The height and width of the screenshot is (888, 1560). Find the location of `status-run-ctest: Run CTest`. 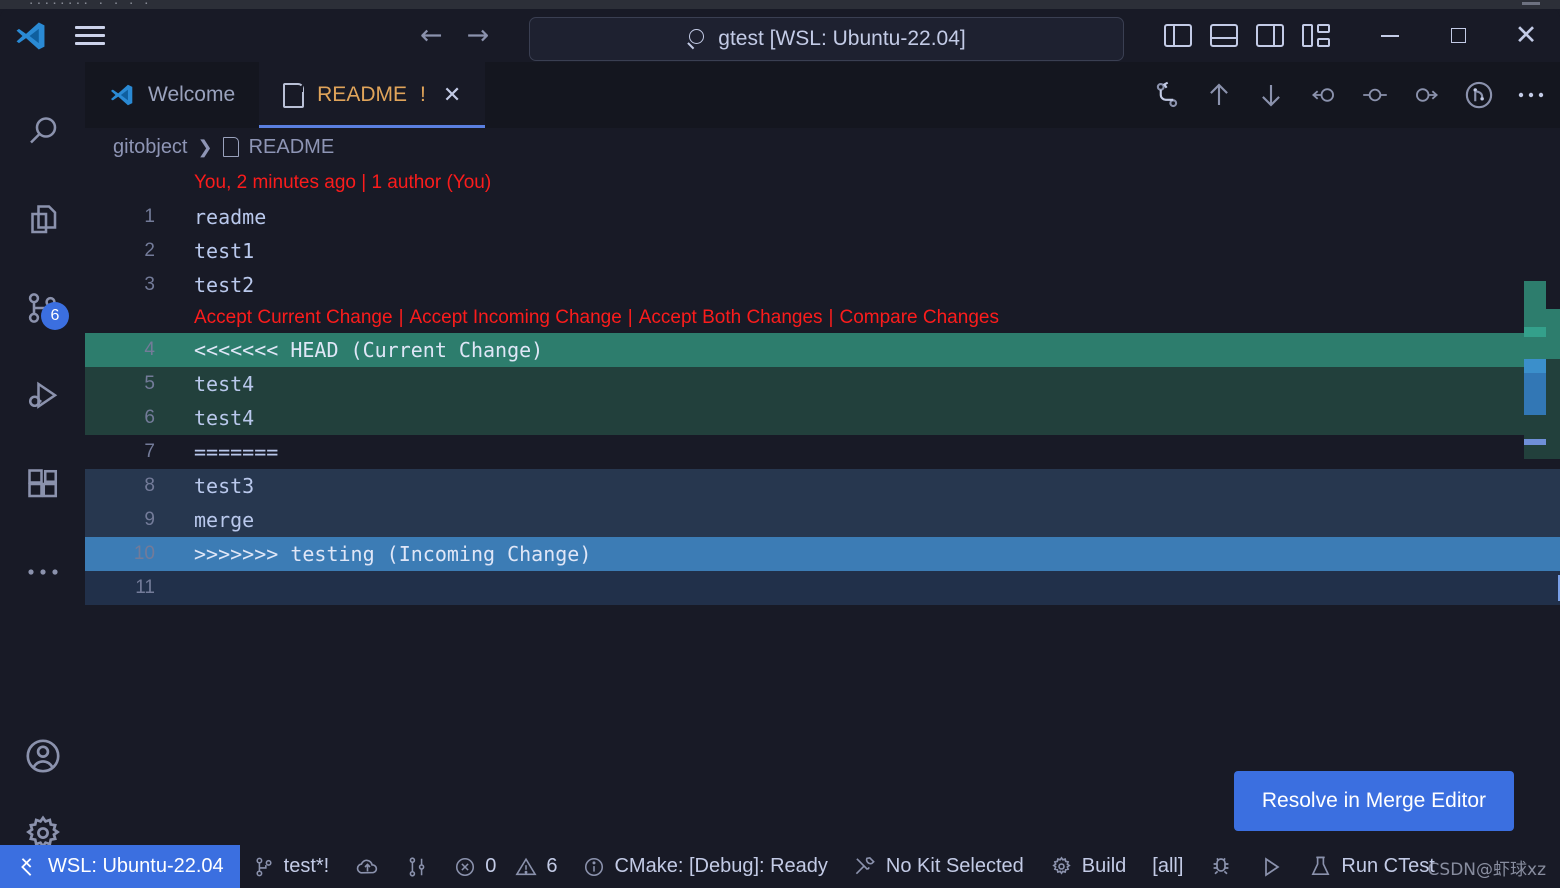

status-run-ctest: Run CTest is located at coordinates (1371, 866).